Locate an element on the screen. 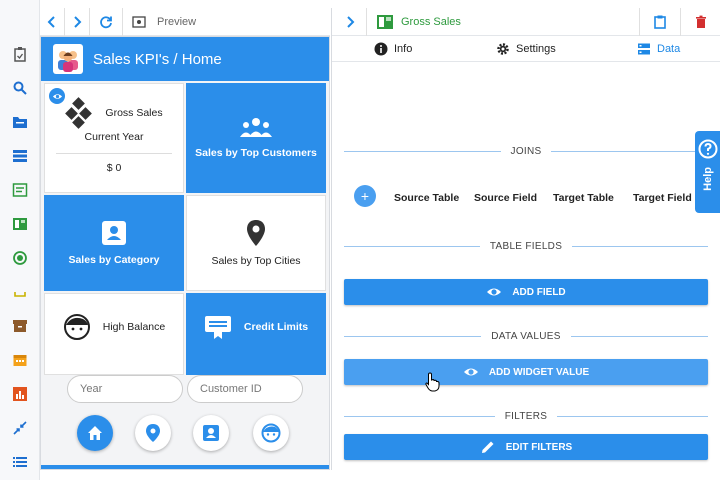  form-icon is located at coordinates (20, 190).